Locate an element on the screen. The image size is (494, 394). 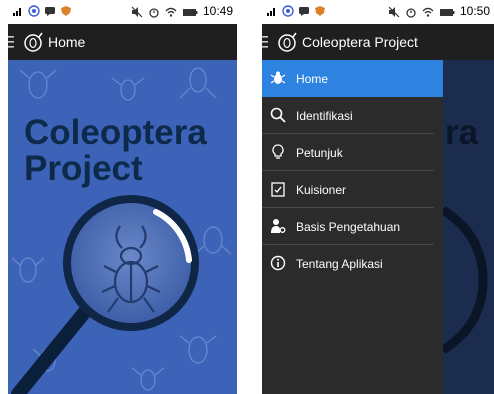
drawer-item-label: Petunjuk is located at coordinates (319, 153).